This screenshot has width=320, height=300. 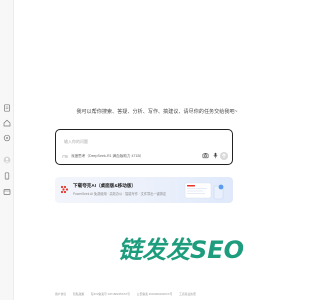 What do you see at coordinates (181, 248) in the screenshot?
I see `svg-text: 链发发SEO` at bounding box center [181, 248].